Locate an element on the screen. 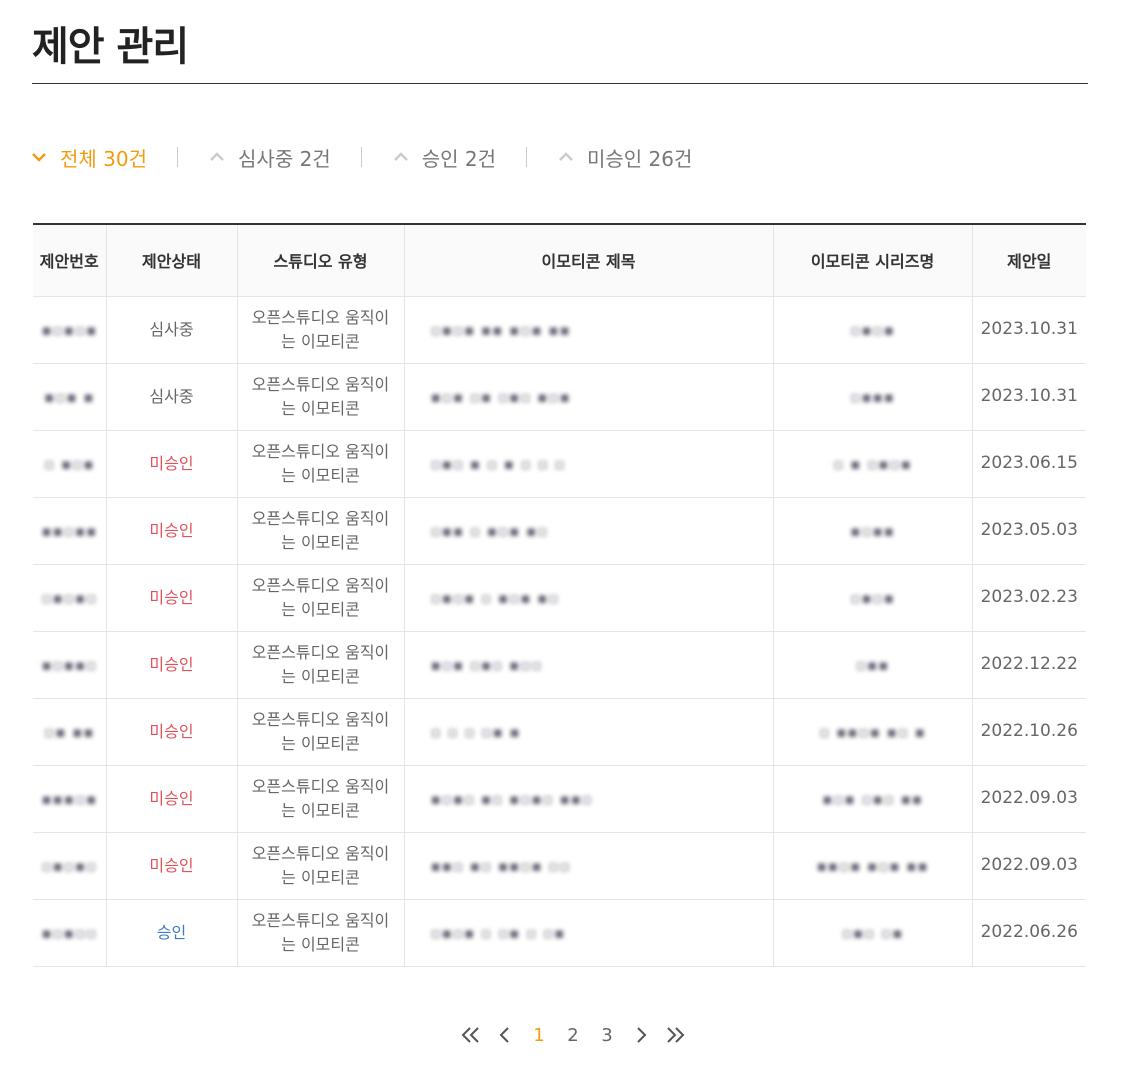 This screenshot has width=1146, height=1077. redacted-text: ▪▫▪▫▪ is located at coordinates (69, 329).